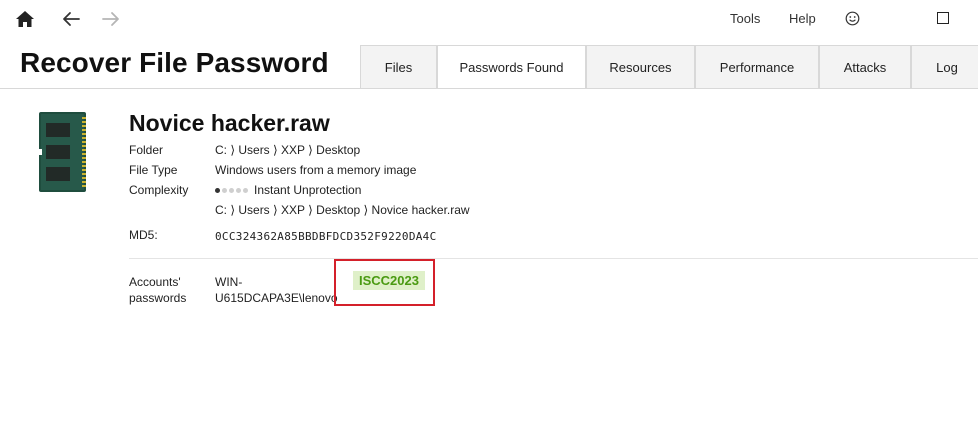 This screenshot has height=434, width=978. I want to click on highlight-box, so click(384, 282).